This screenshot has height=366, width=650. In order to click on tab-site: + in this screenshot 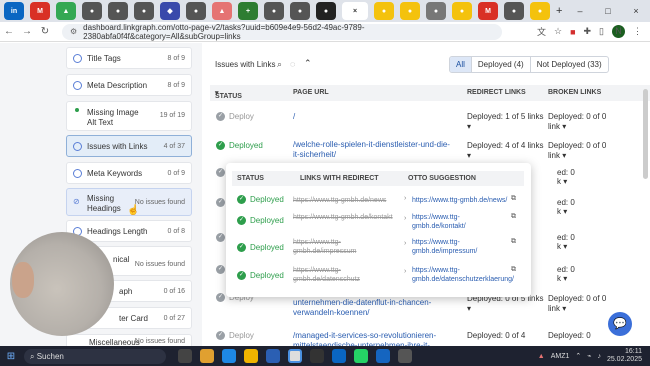, I will do `click(248, 11)`.